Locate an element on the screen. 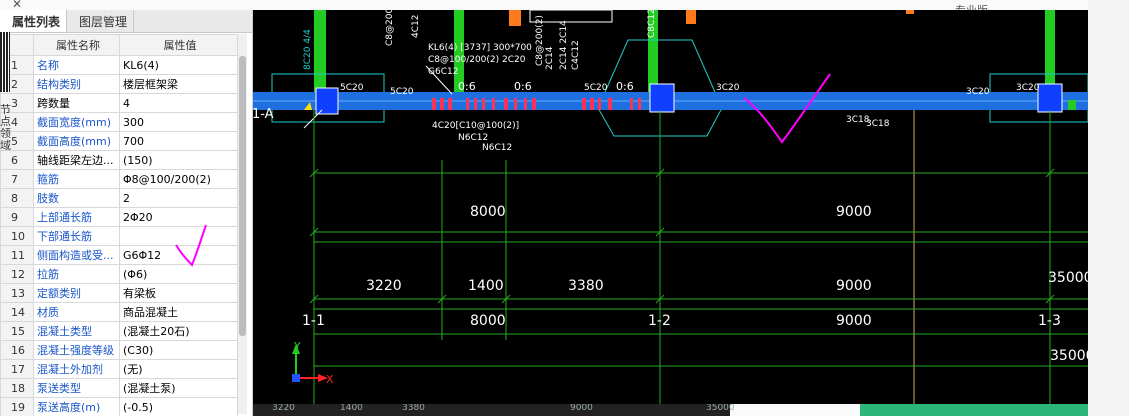 The height and width of the screenshot is (416, 1129). panel-tabs: 属性列表 图层管理 is located at coordinates (126, 21).